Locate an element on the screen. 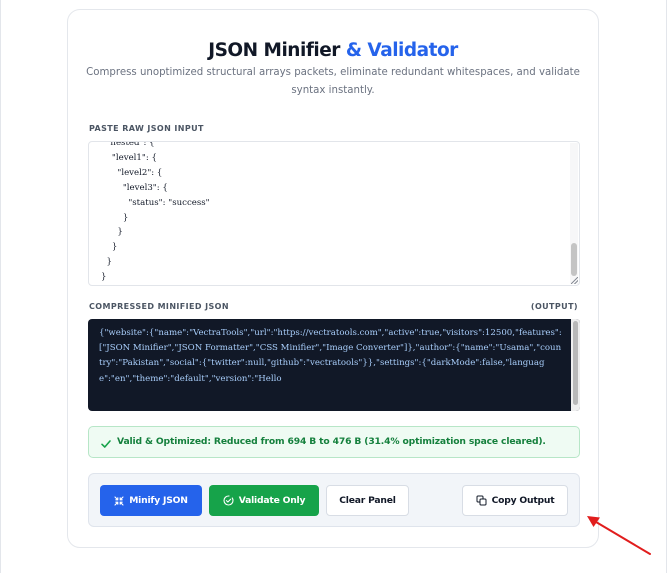  page-edge-left is located at coordinates (0, 286).